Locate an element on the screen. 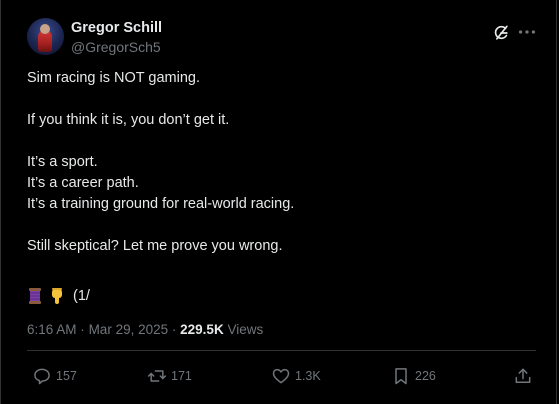  tweet-meta: 6:16 AM · Mar 29, 2025 · 229.5K Views is located at coordinates (145, 329).